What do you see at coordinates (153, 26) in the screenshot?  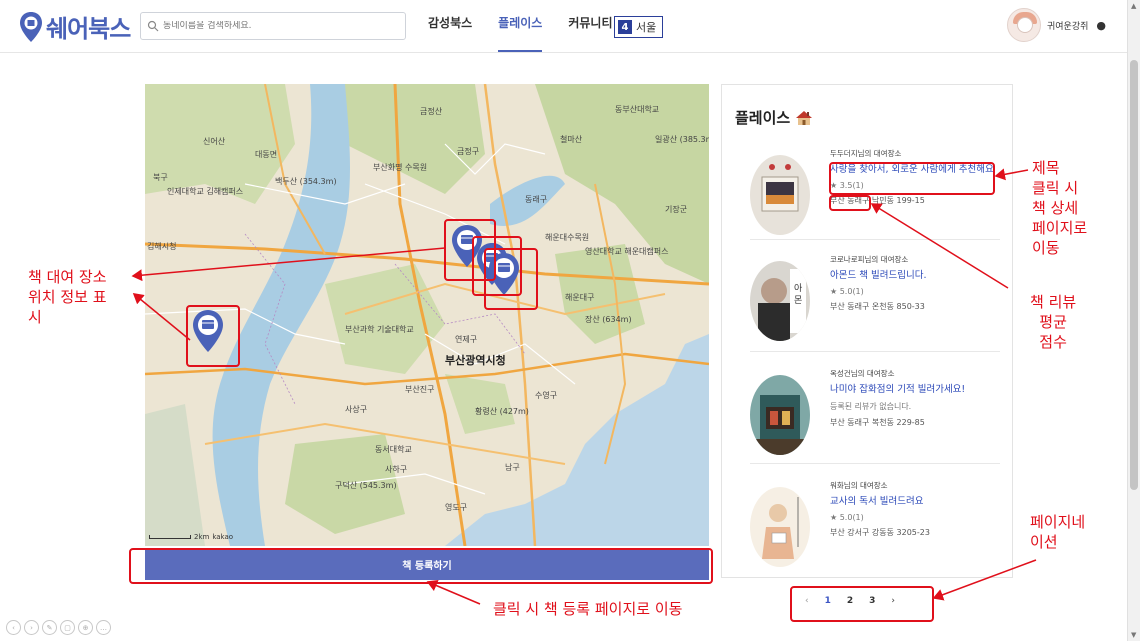 I see `search-icon` at bounding box center [153, 26].